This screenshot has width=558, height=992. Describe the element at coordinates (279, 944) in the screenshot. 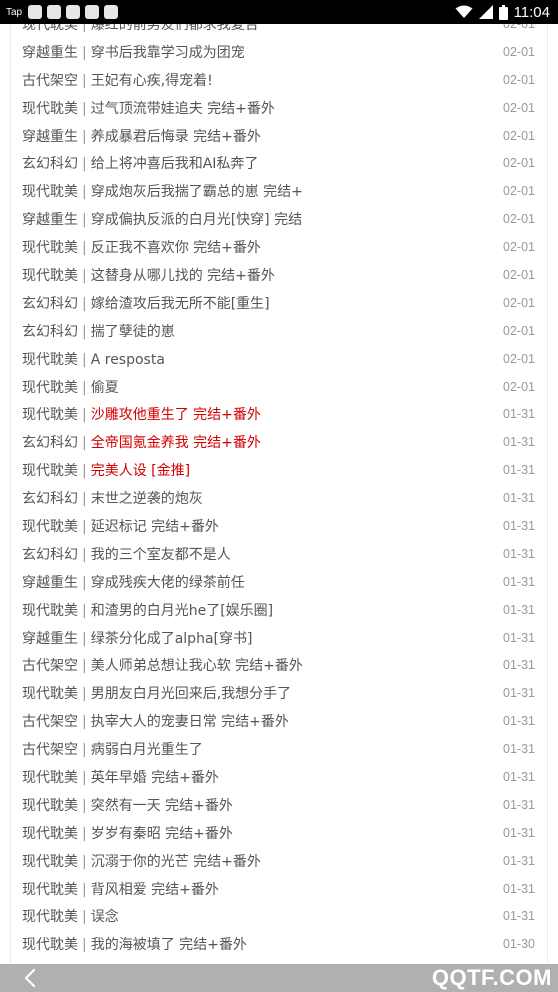

I see `list-item: 现代耽美 | 我的海被填了 完结+番外 01-30` at that location.